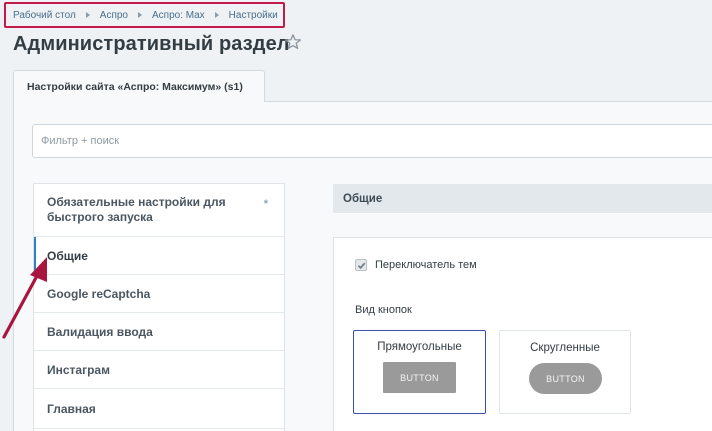 This screenshot has height=431, width=712. Describe the element at coordinates (522, 198) in the screenshot. I see `section-header: Общие` at that location.